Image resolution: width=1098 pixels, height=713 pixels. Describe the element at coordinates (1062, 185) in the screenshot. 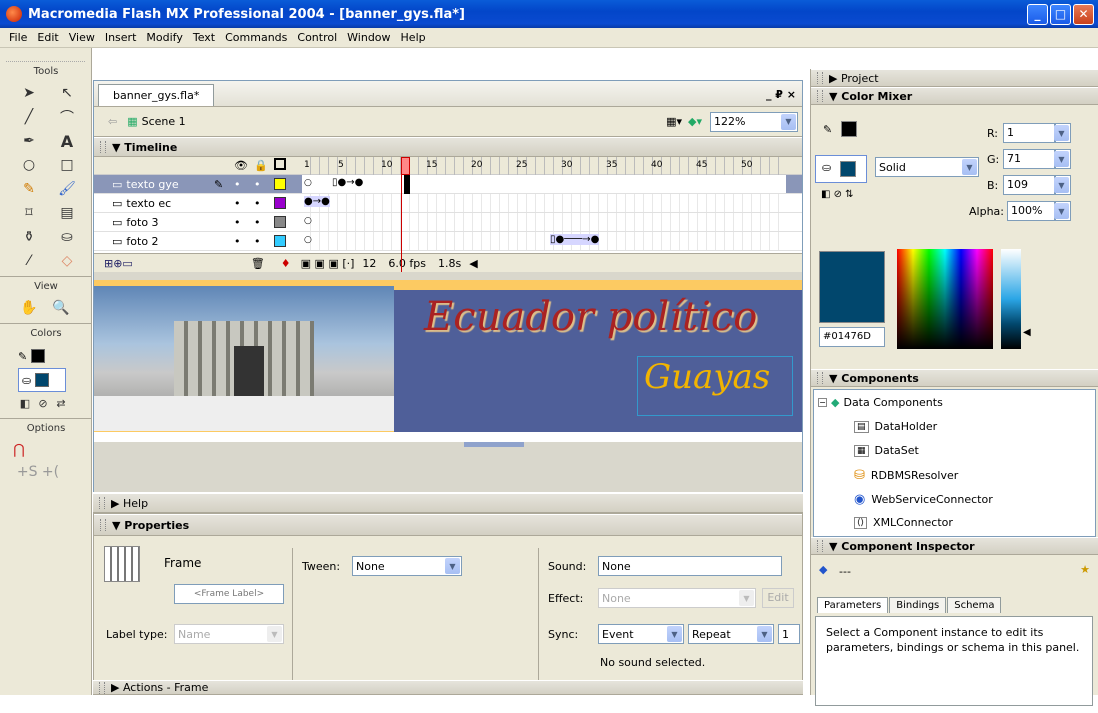

I see `blue-slider-button: ▼` at that location.